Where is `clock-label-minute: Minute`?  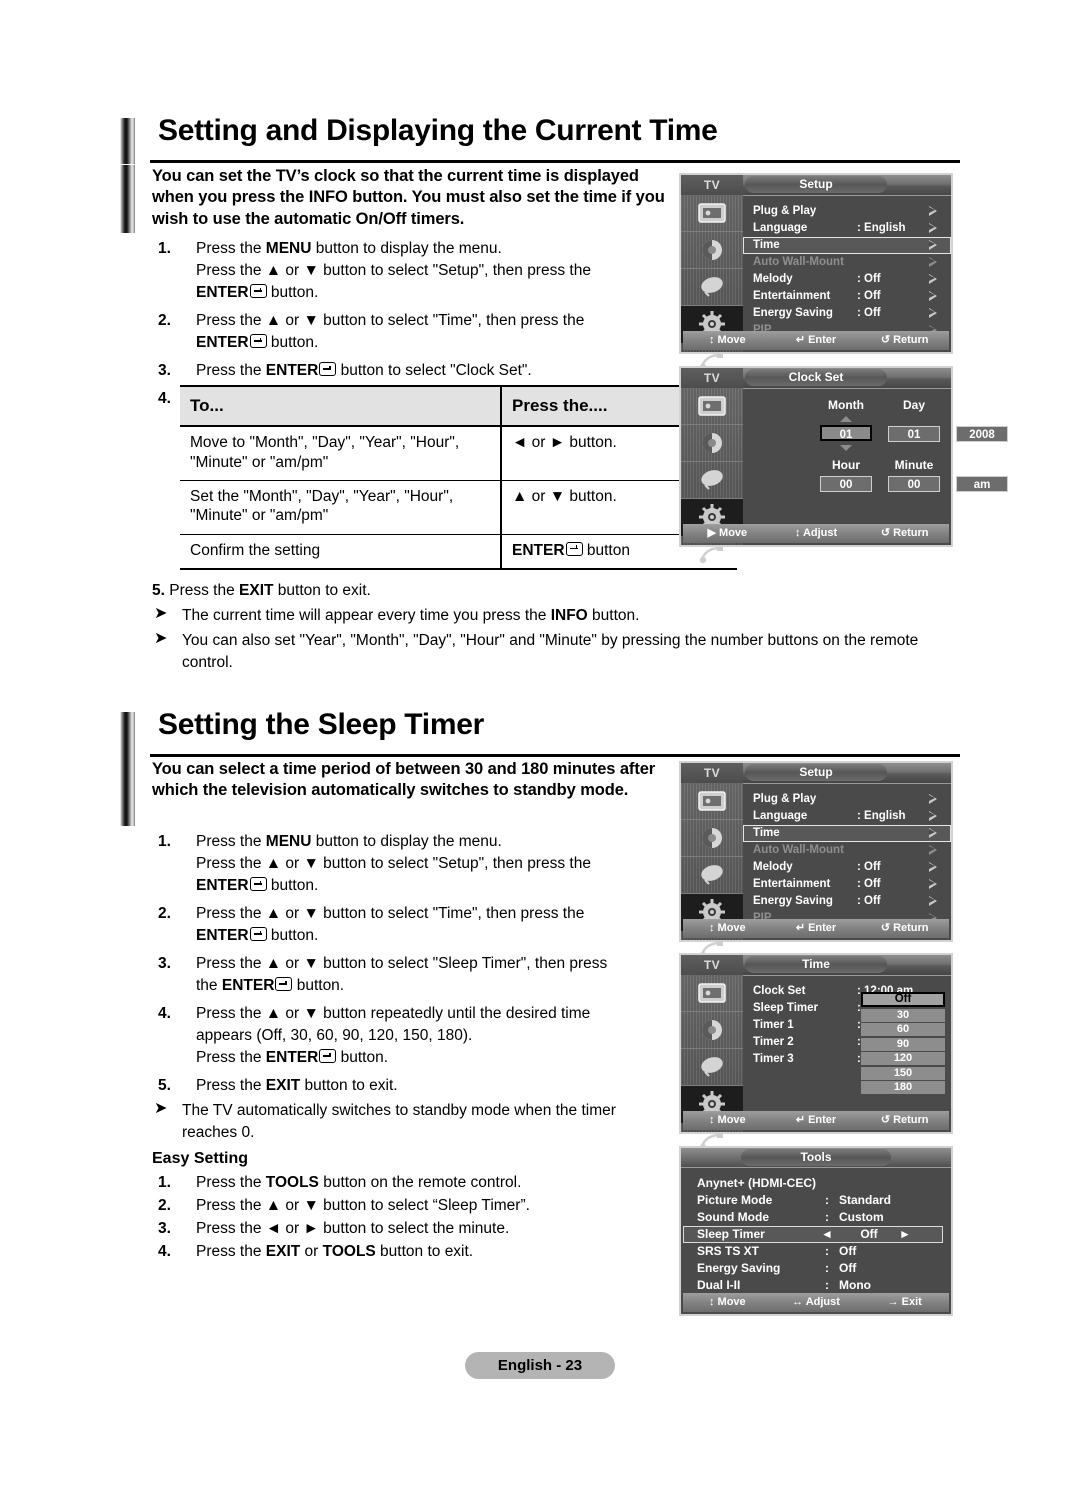 clock-label-minute: Minute is located at coordinates (914, 465).